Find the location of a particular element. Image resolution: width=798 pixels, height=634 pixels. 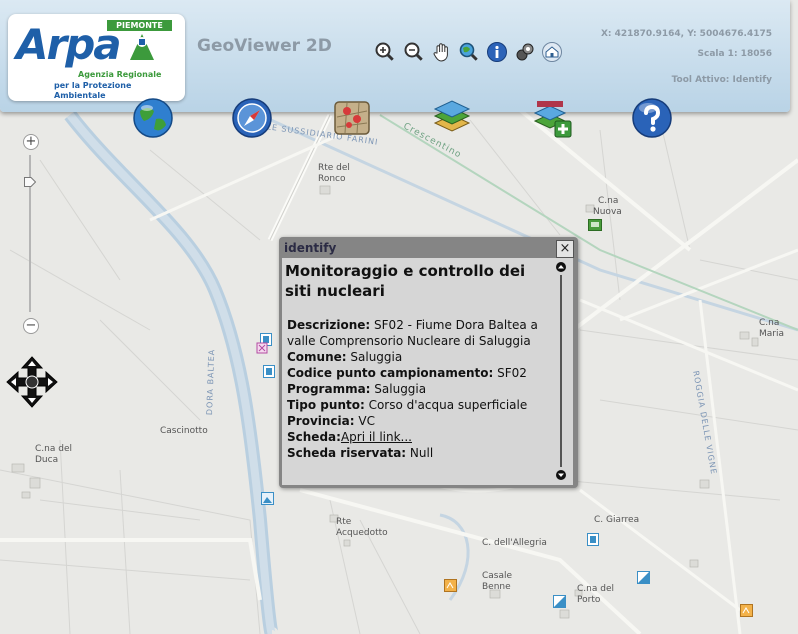

label-casale-benne-line2: Benne is located at coordinates (496, 587).